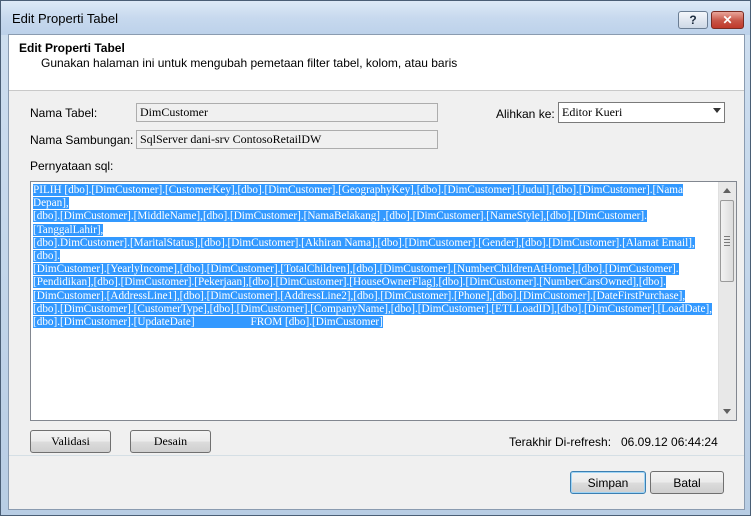  I want to click on window-title: Edit Properti Tabel, so click(65, 18).